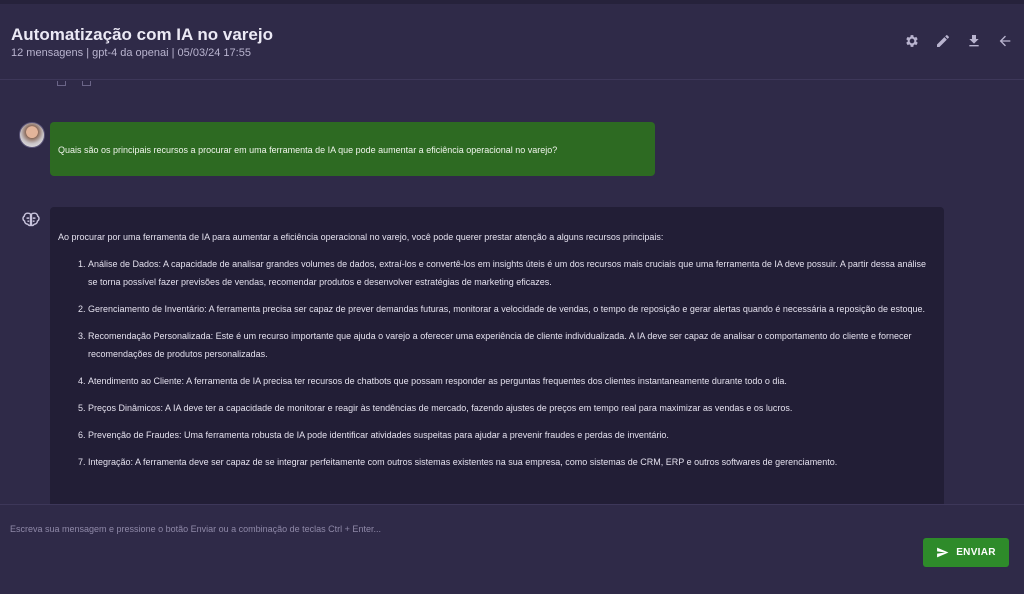  What do you see at coordinates (912, 41) in the screenshot?
I see `gear-icon` at bounding box center [912, 41].